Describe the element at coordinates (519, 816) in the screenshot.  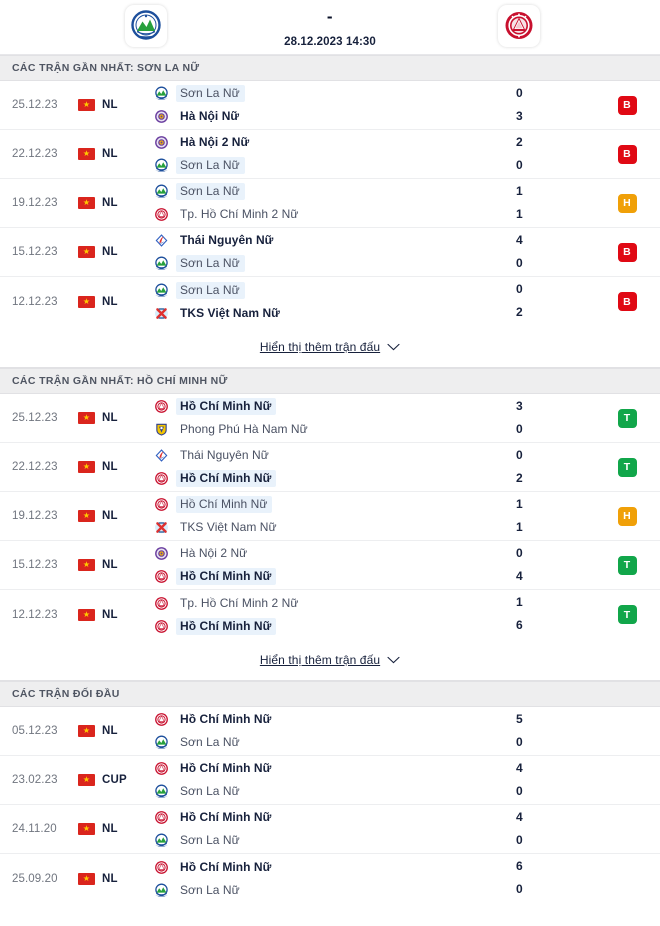
I see `home-score: 4` at that location.